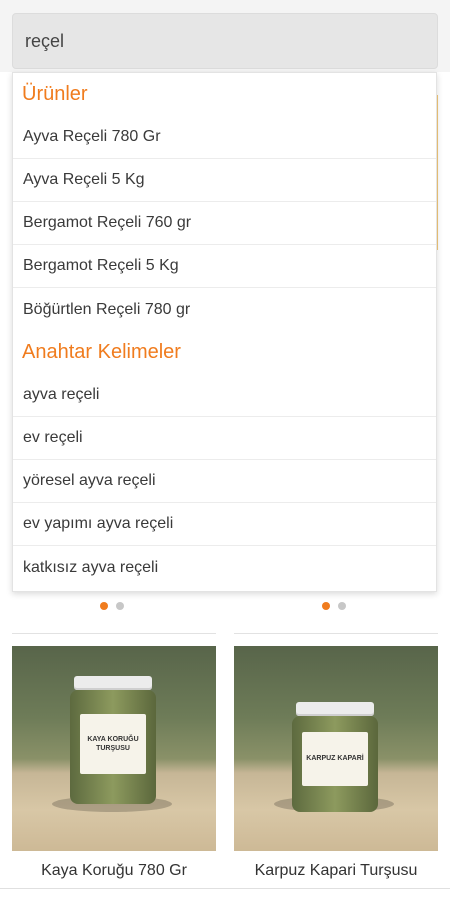 The height and width of the screenshot is (900, 450). Describe the element at coordinates (224, 223) in the screenshot. I see `suggestion-product: Bergamot Reçeli 760 gr` at that location.